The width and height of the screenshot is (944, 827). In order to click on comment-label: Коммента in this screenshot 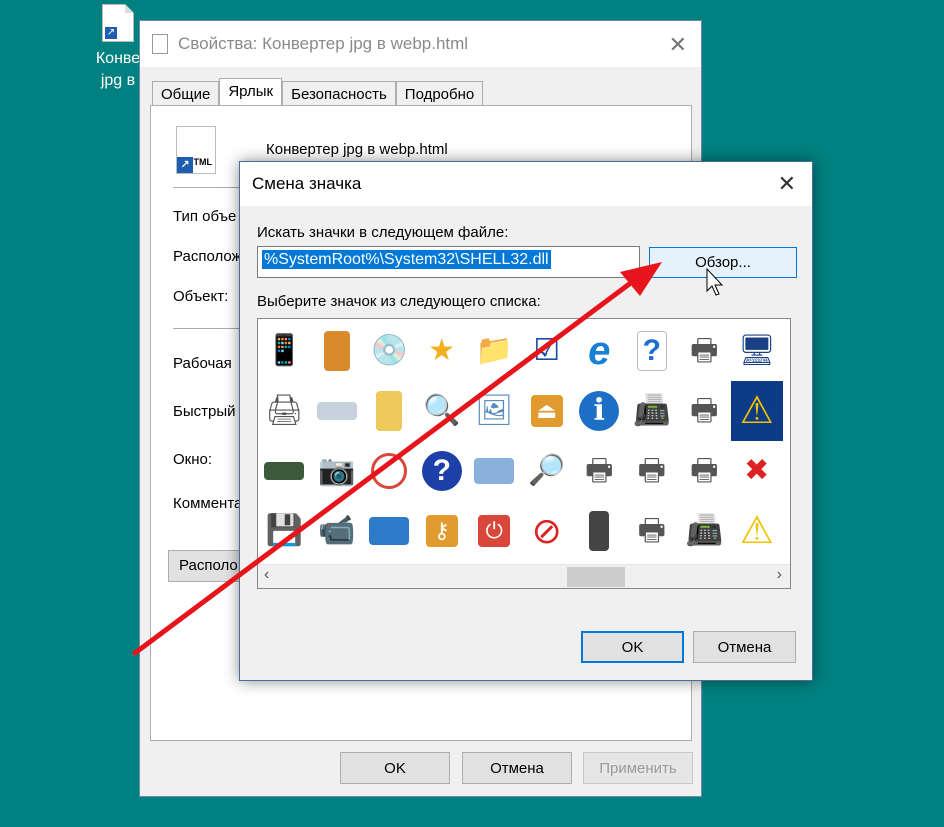, I will do `click(208, 503)`.